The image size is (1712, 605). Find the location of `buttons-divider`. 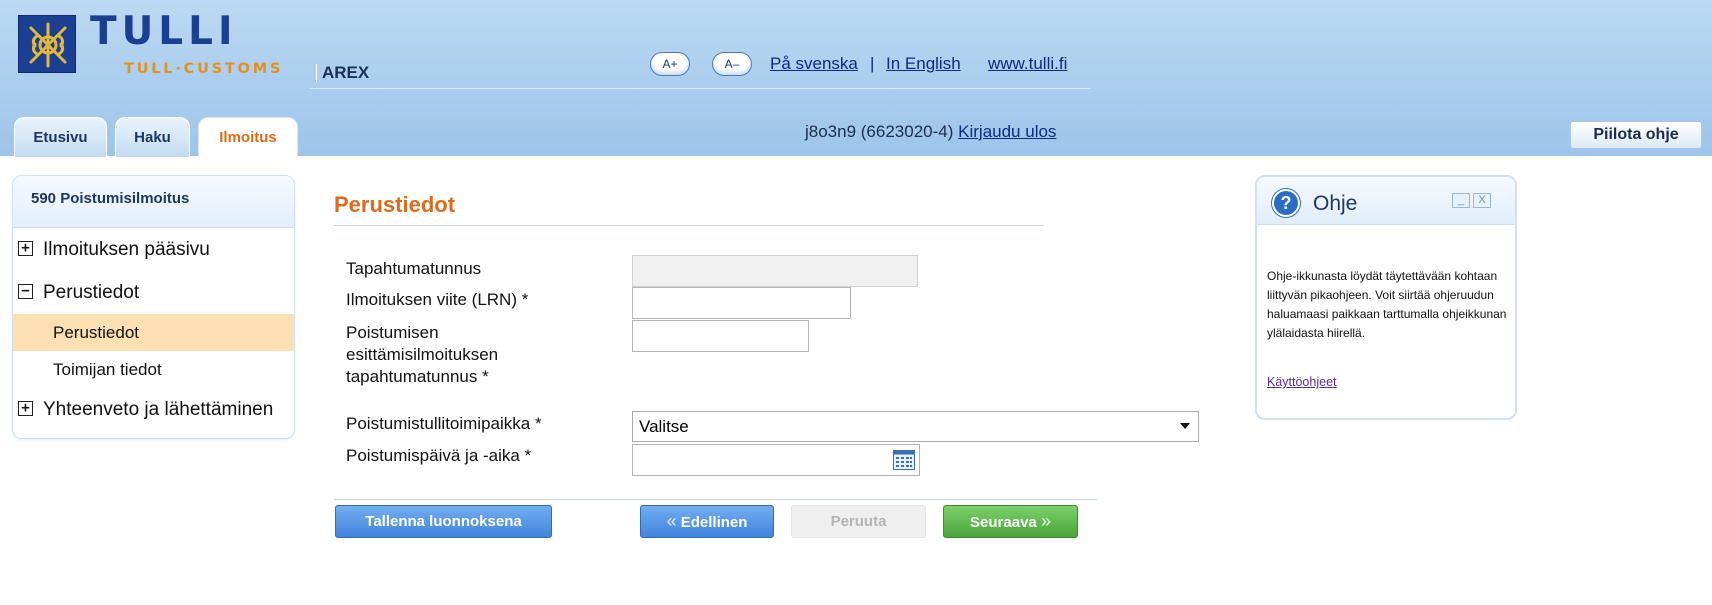

buttons-divider is located at coordinates (715, 499).